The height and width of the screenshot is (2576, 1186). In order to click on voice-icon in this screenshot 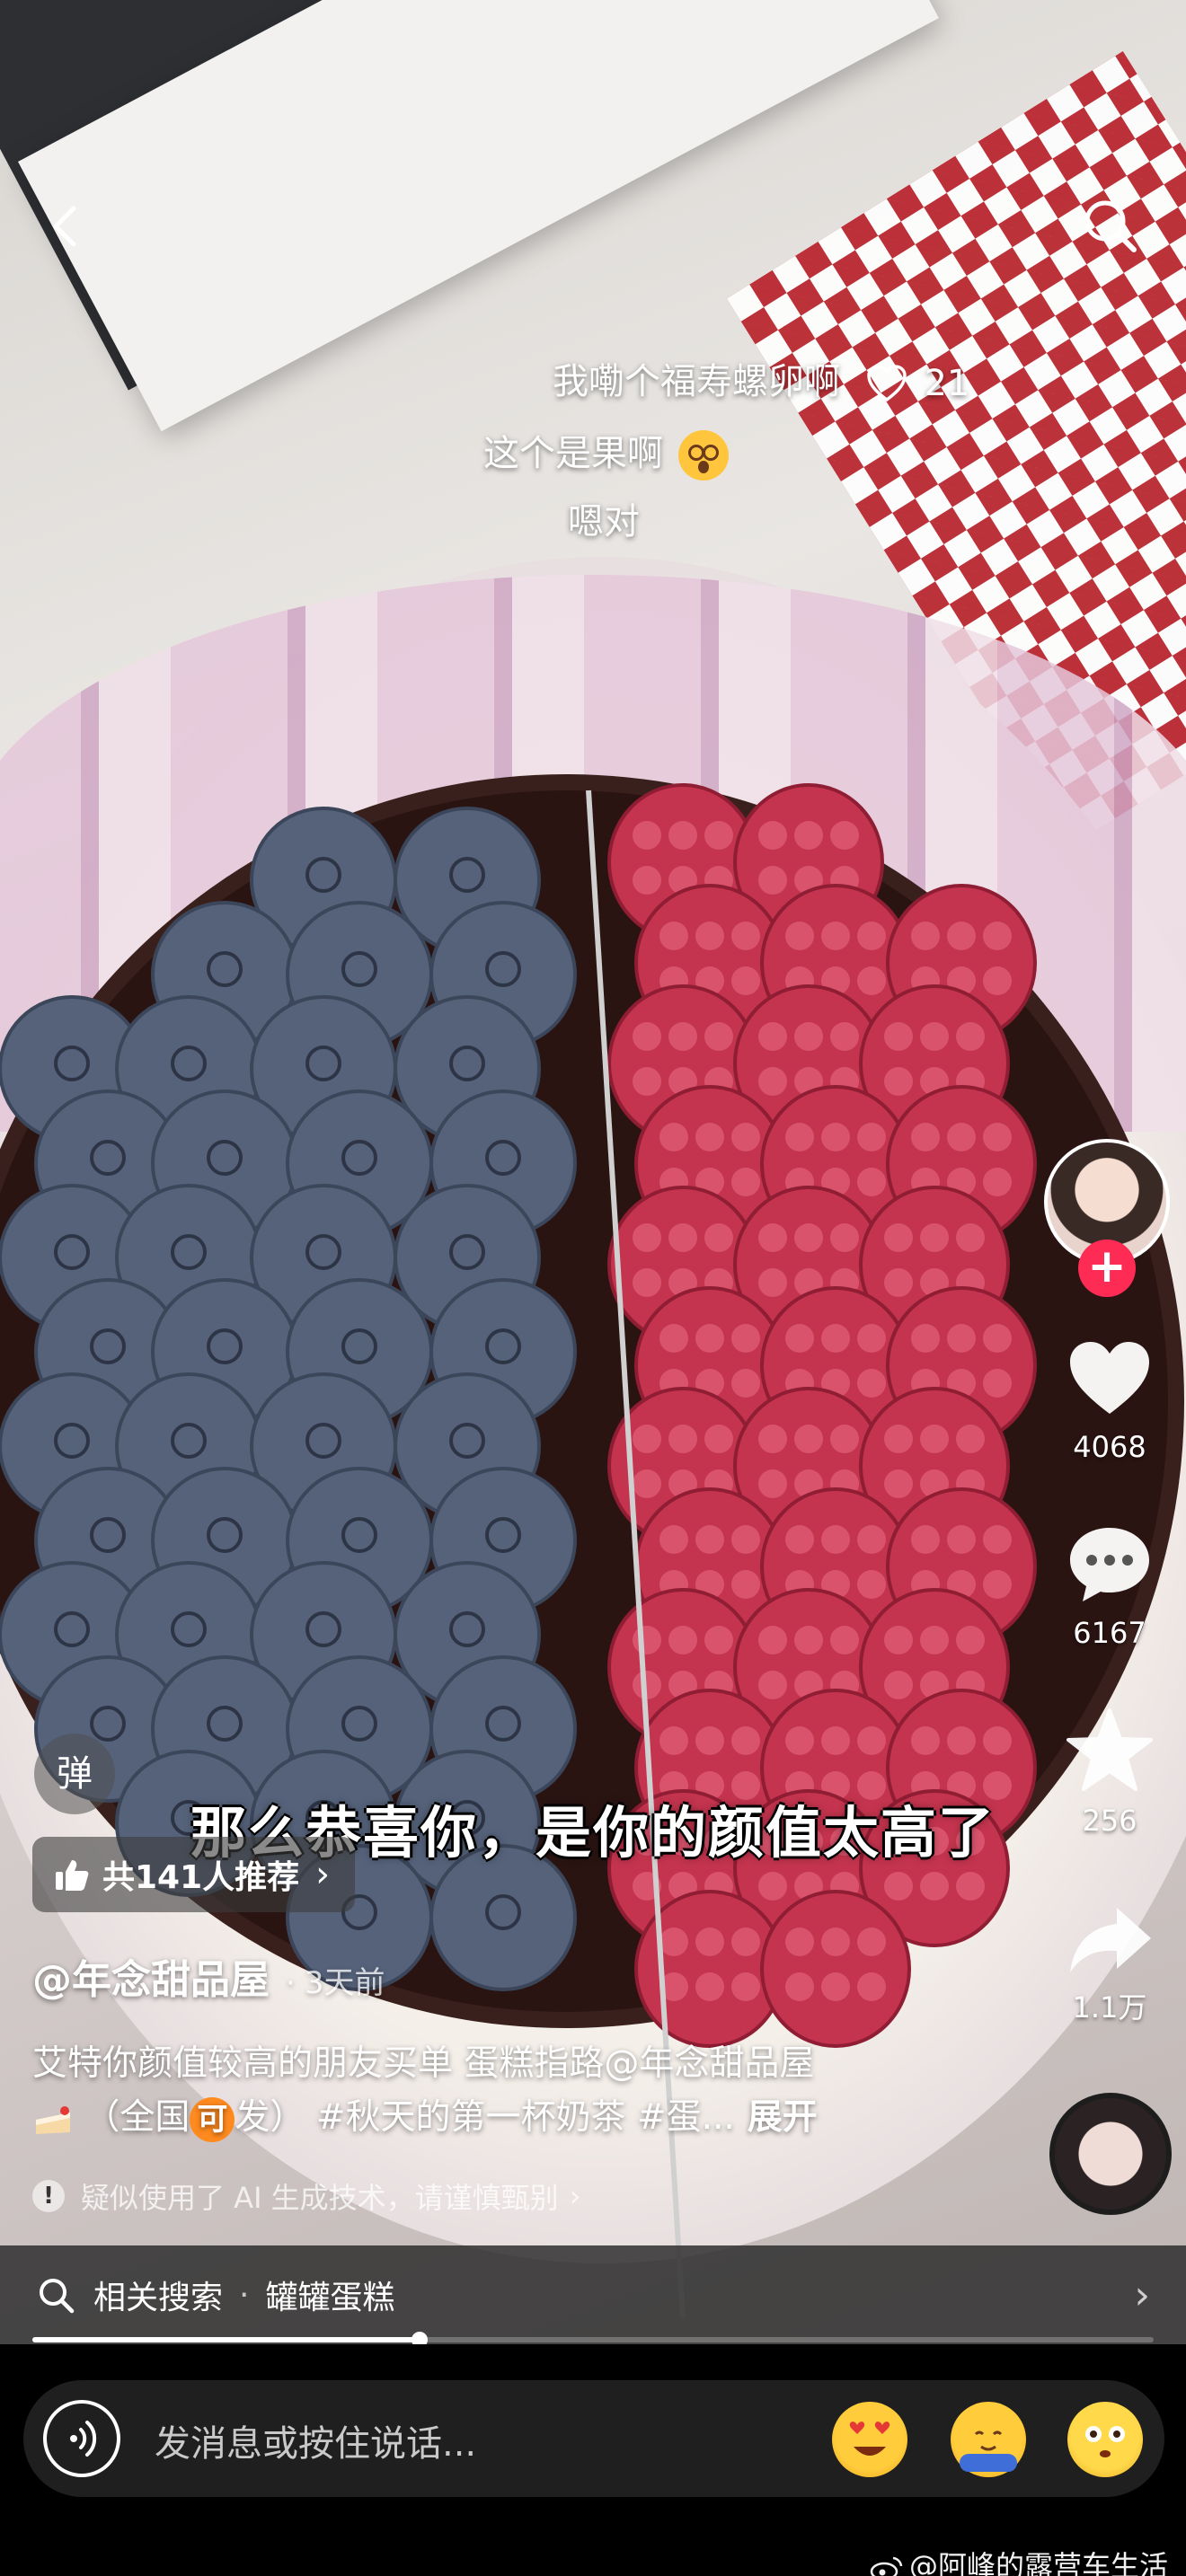, I will do `click(82, 2439)`.